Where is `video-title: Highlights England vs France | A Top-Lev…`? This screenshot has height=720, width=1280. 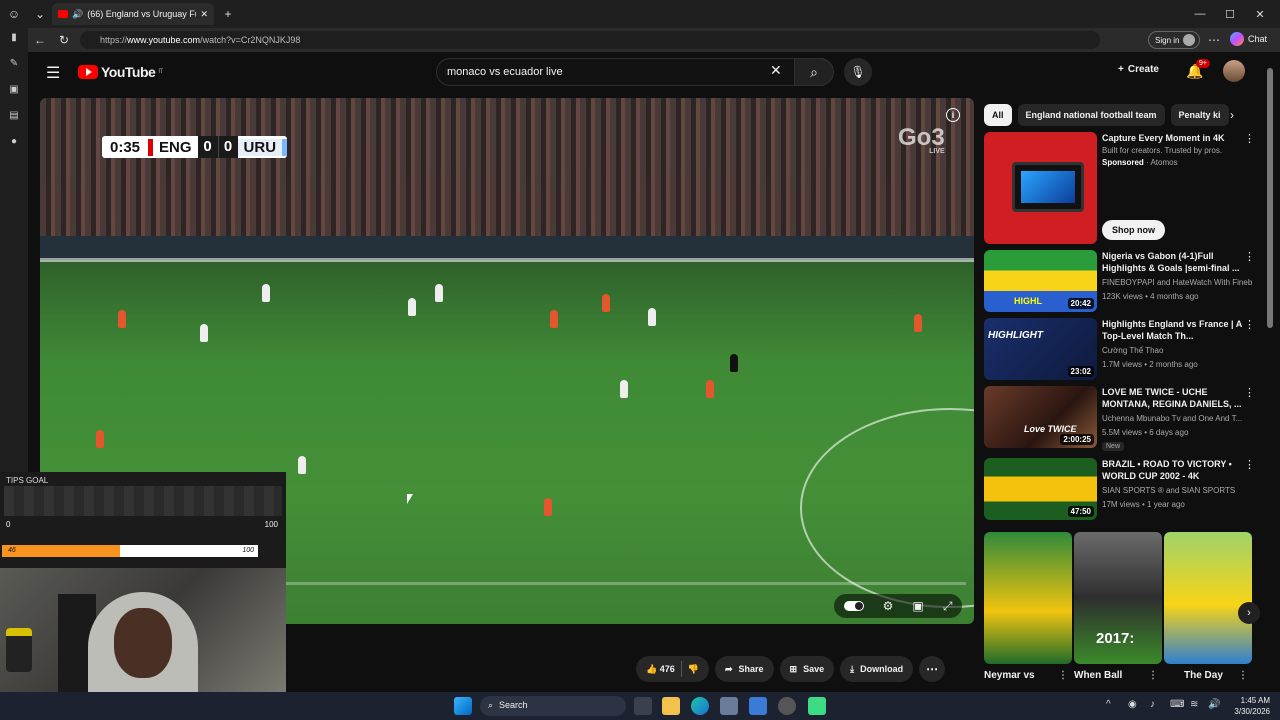 video-title: Highlights England vs France | A Top-Lev… is located at coordinates (1172, 330).